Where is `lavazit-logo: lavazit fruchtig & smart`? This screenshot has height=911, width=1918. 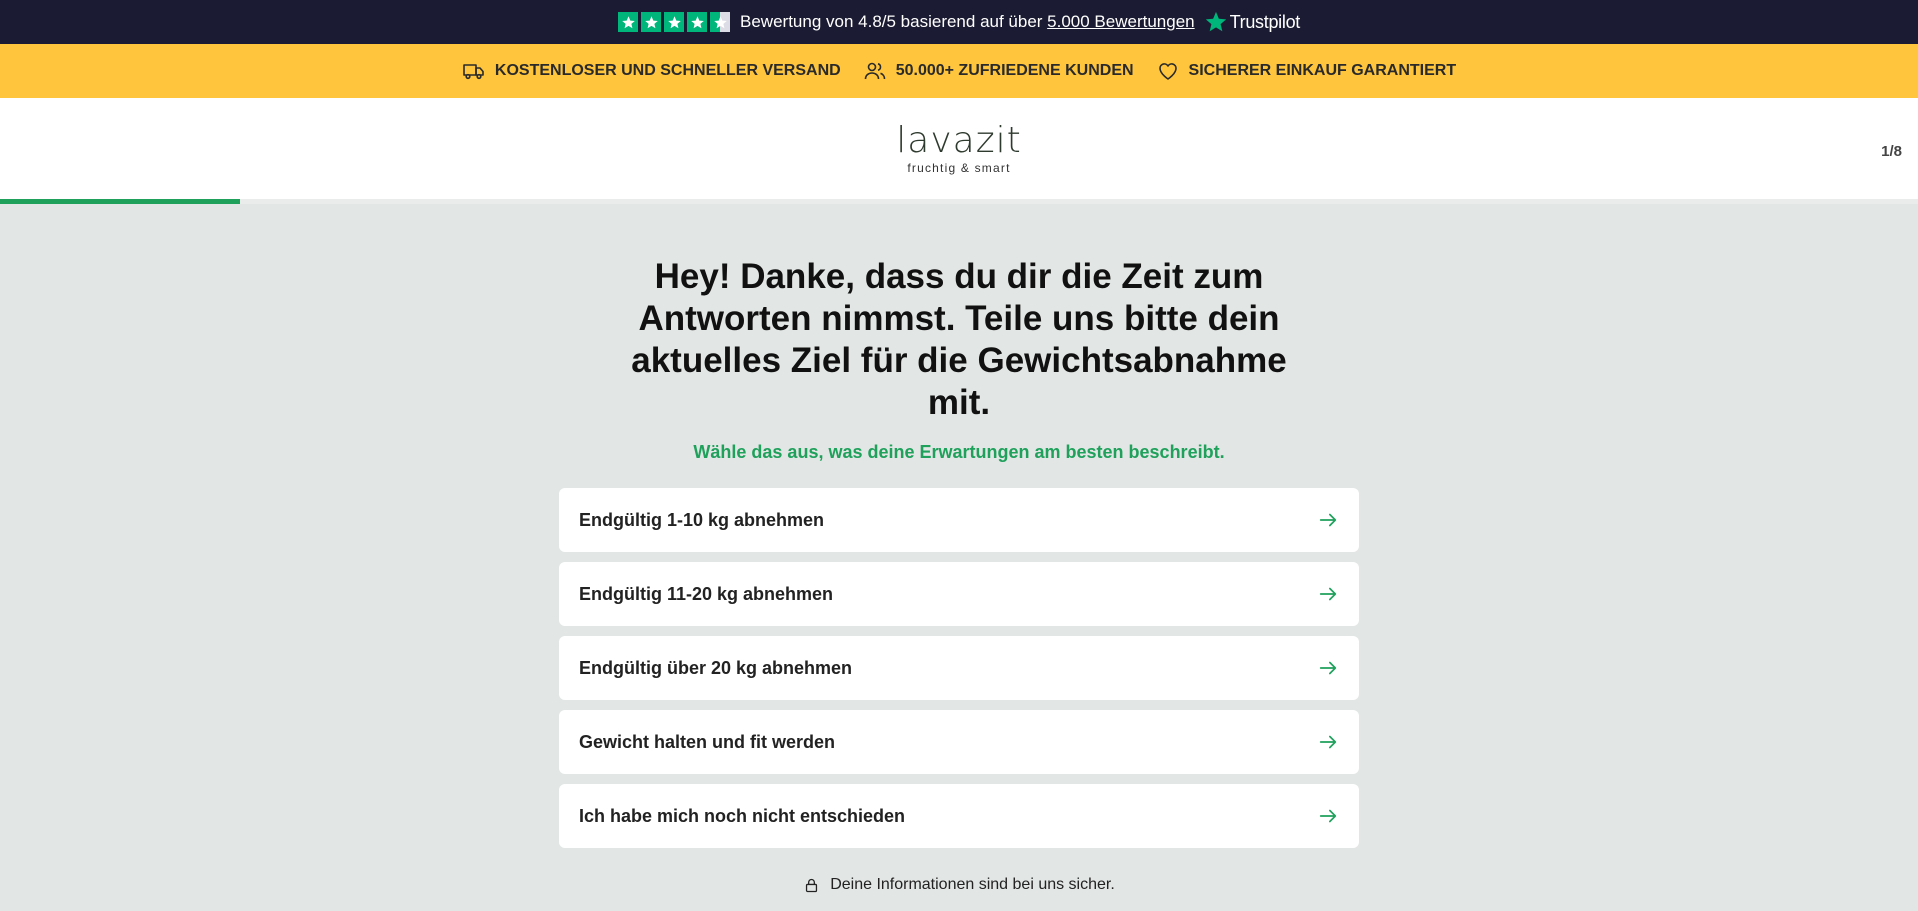
lavazit-logo: lavazit fruchtig & smart is located at coordinates (959, 148).